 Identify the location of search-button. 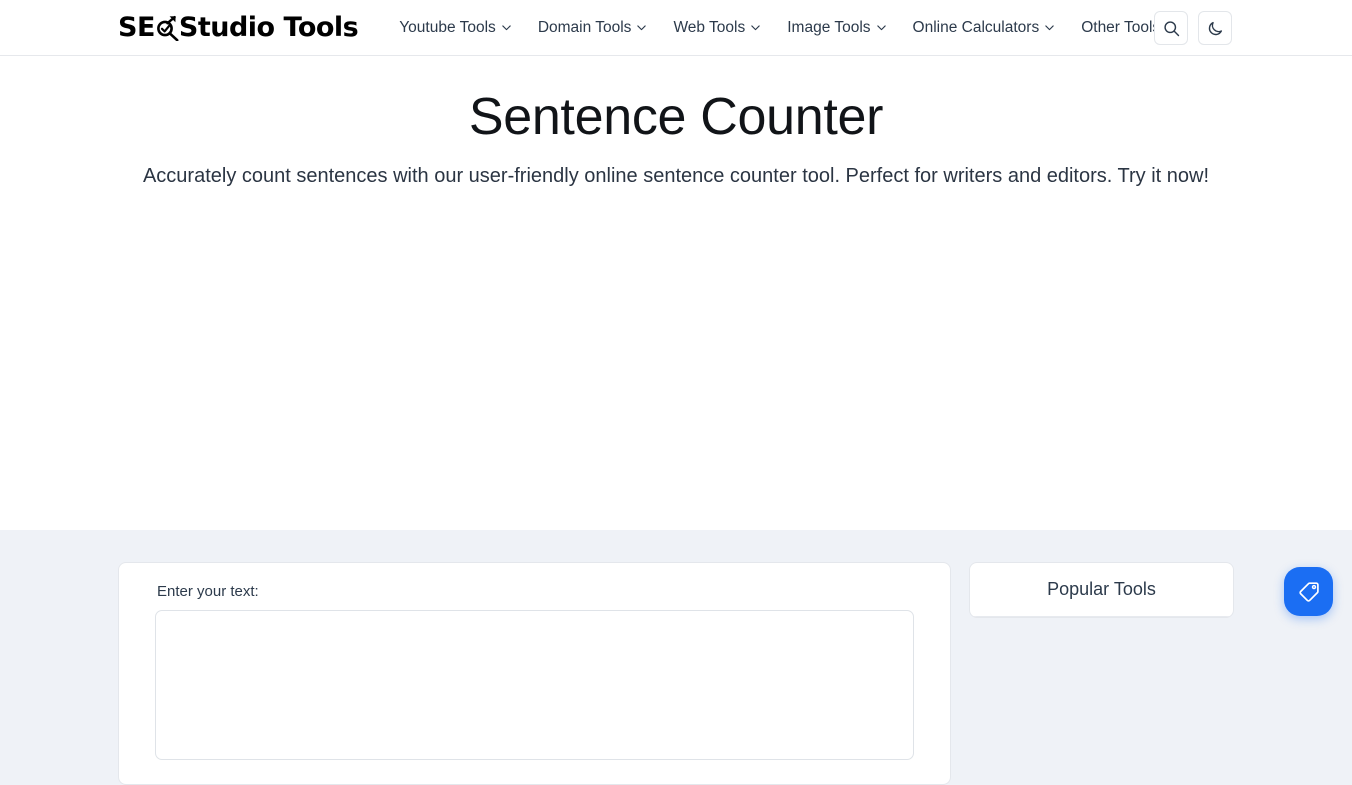
(1171, 28).